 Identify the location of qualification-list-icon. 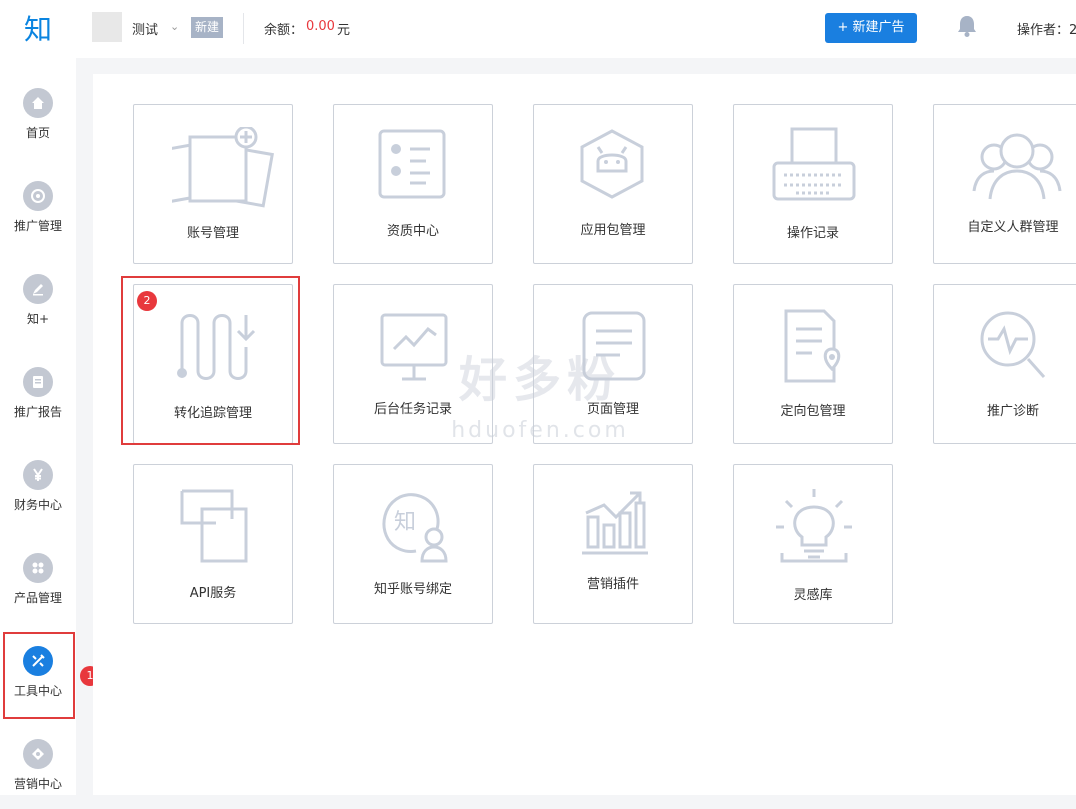
(412, 164).